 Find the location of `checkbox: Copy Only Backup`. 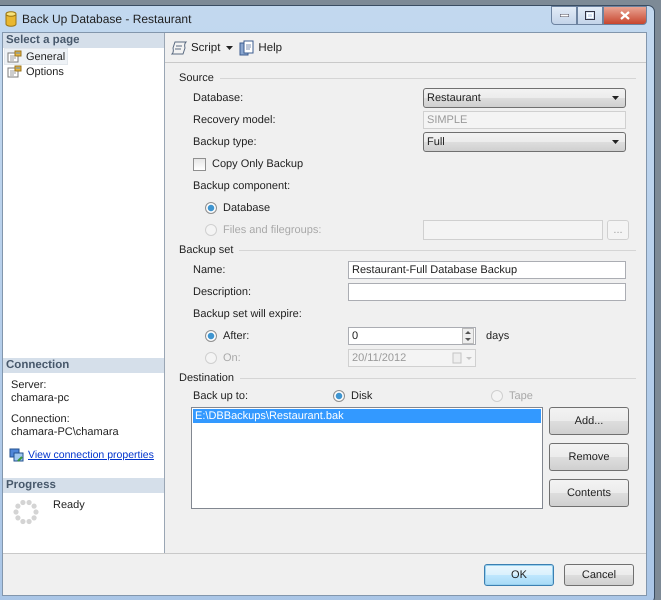

checkbox: Copy Only Backup is located at coordinates (308, 164).